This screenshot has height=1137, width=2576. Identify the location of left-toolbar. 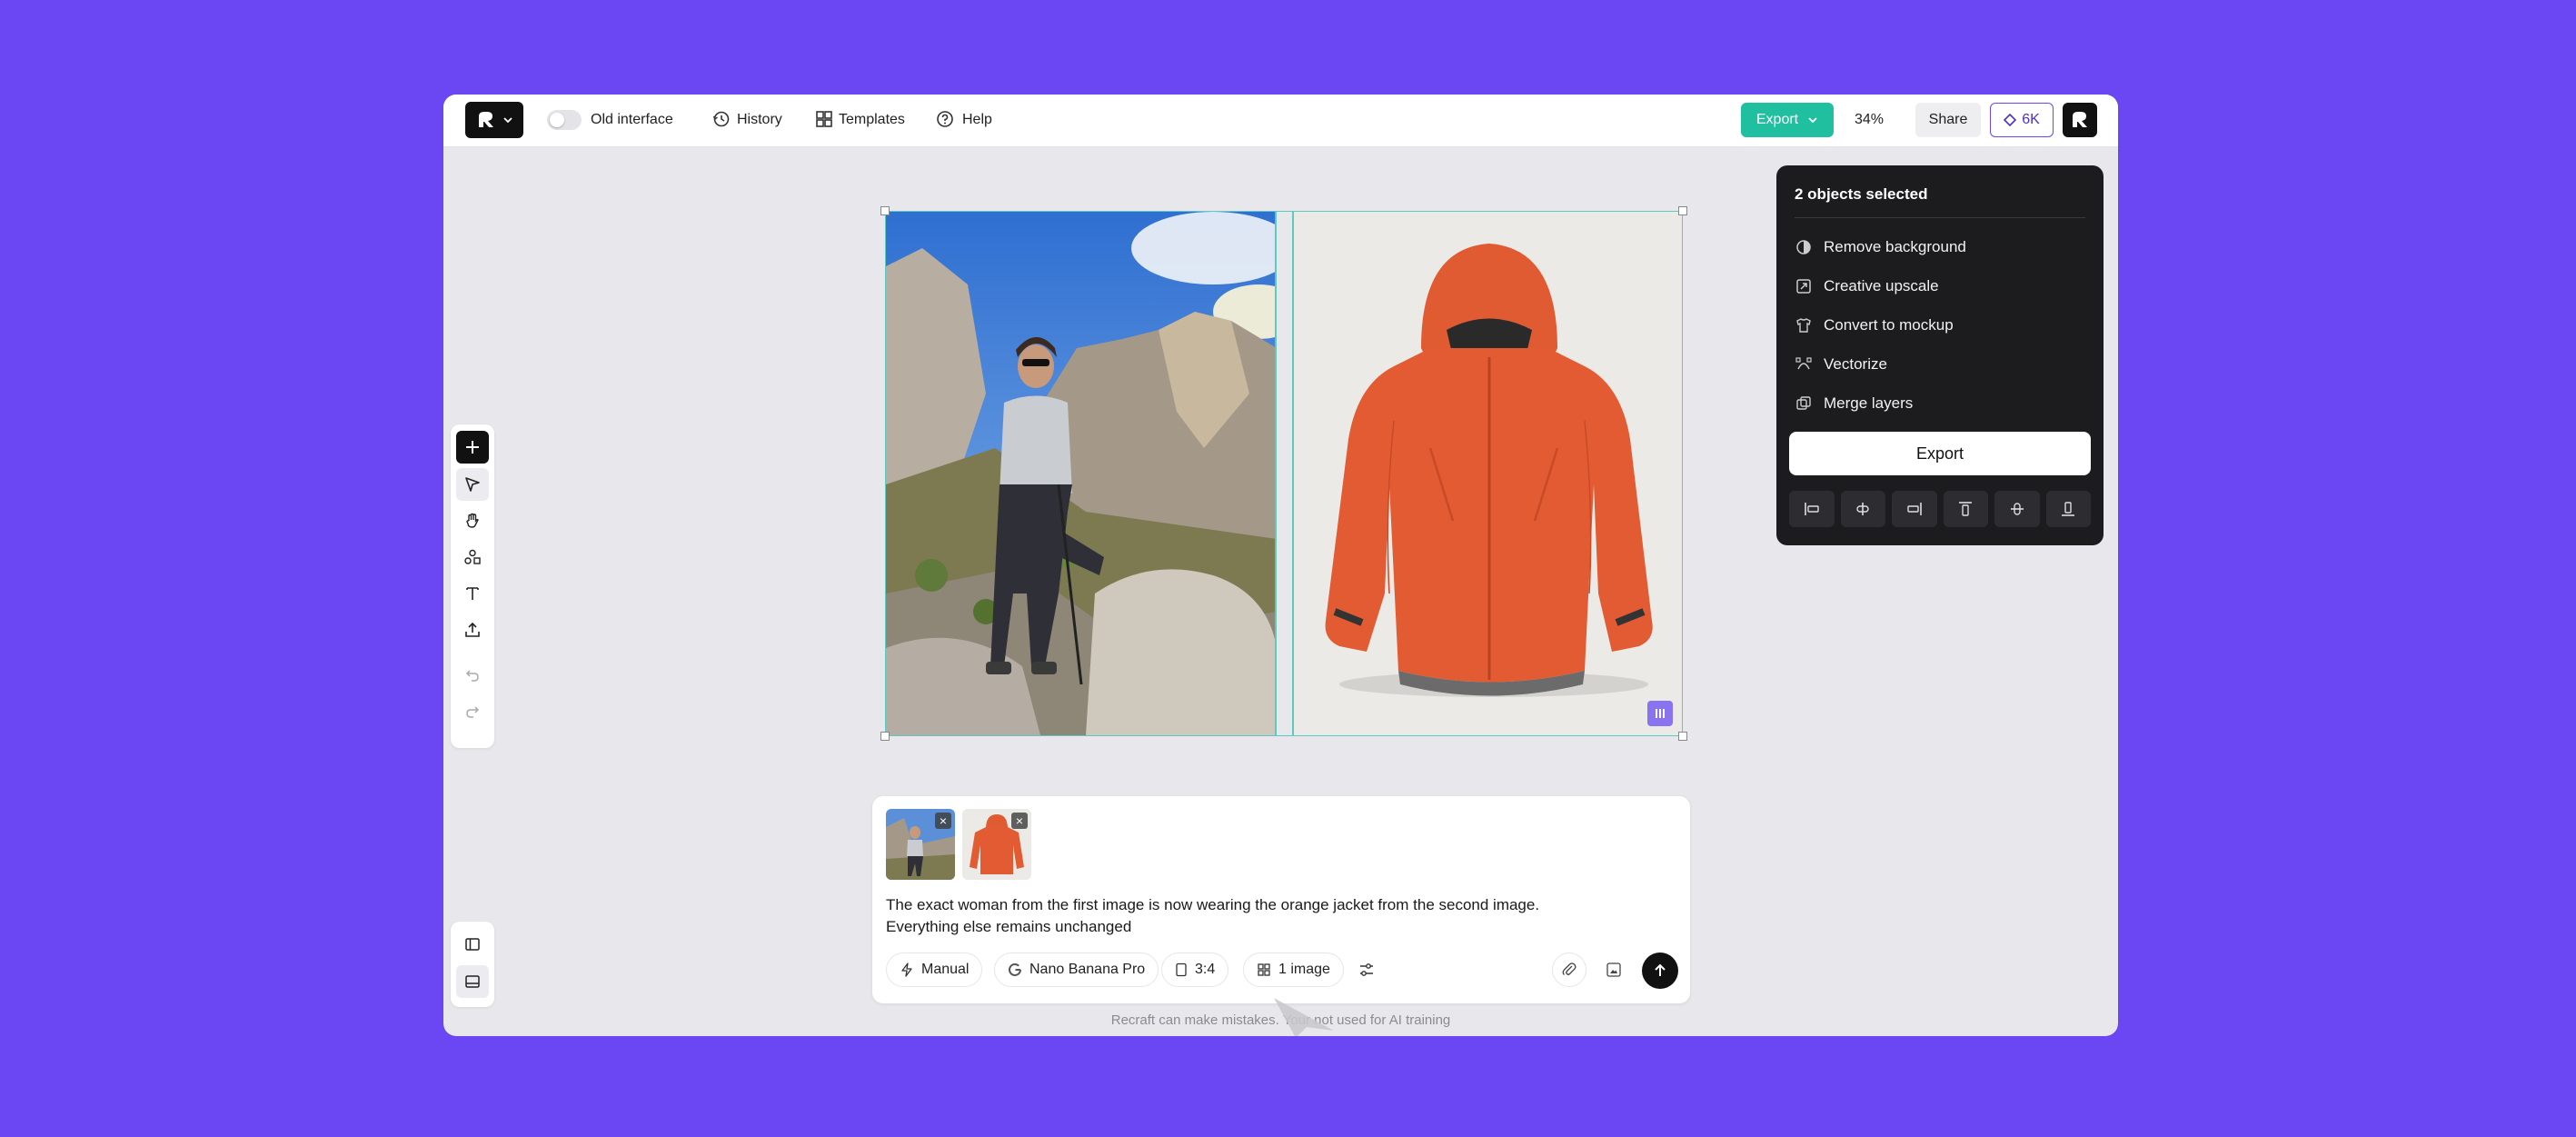
(472, 586).